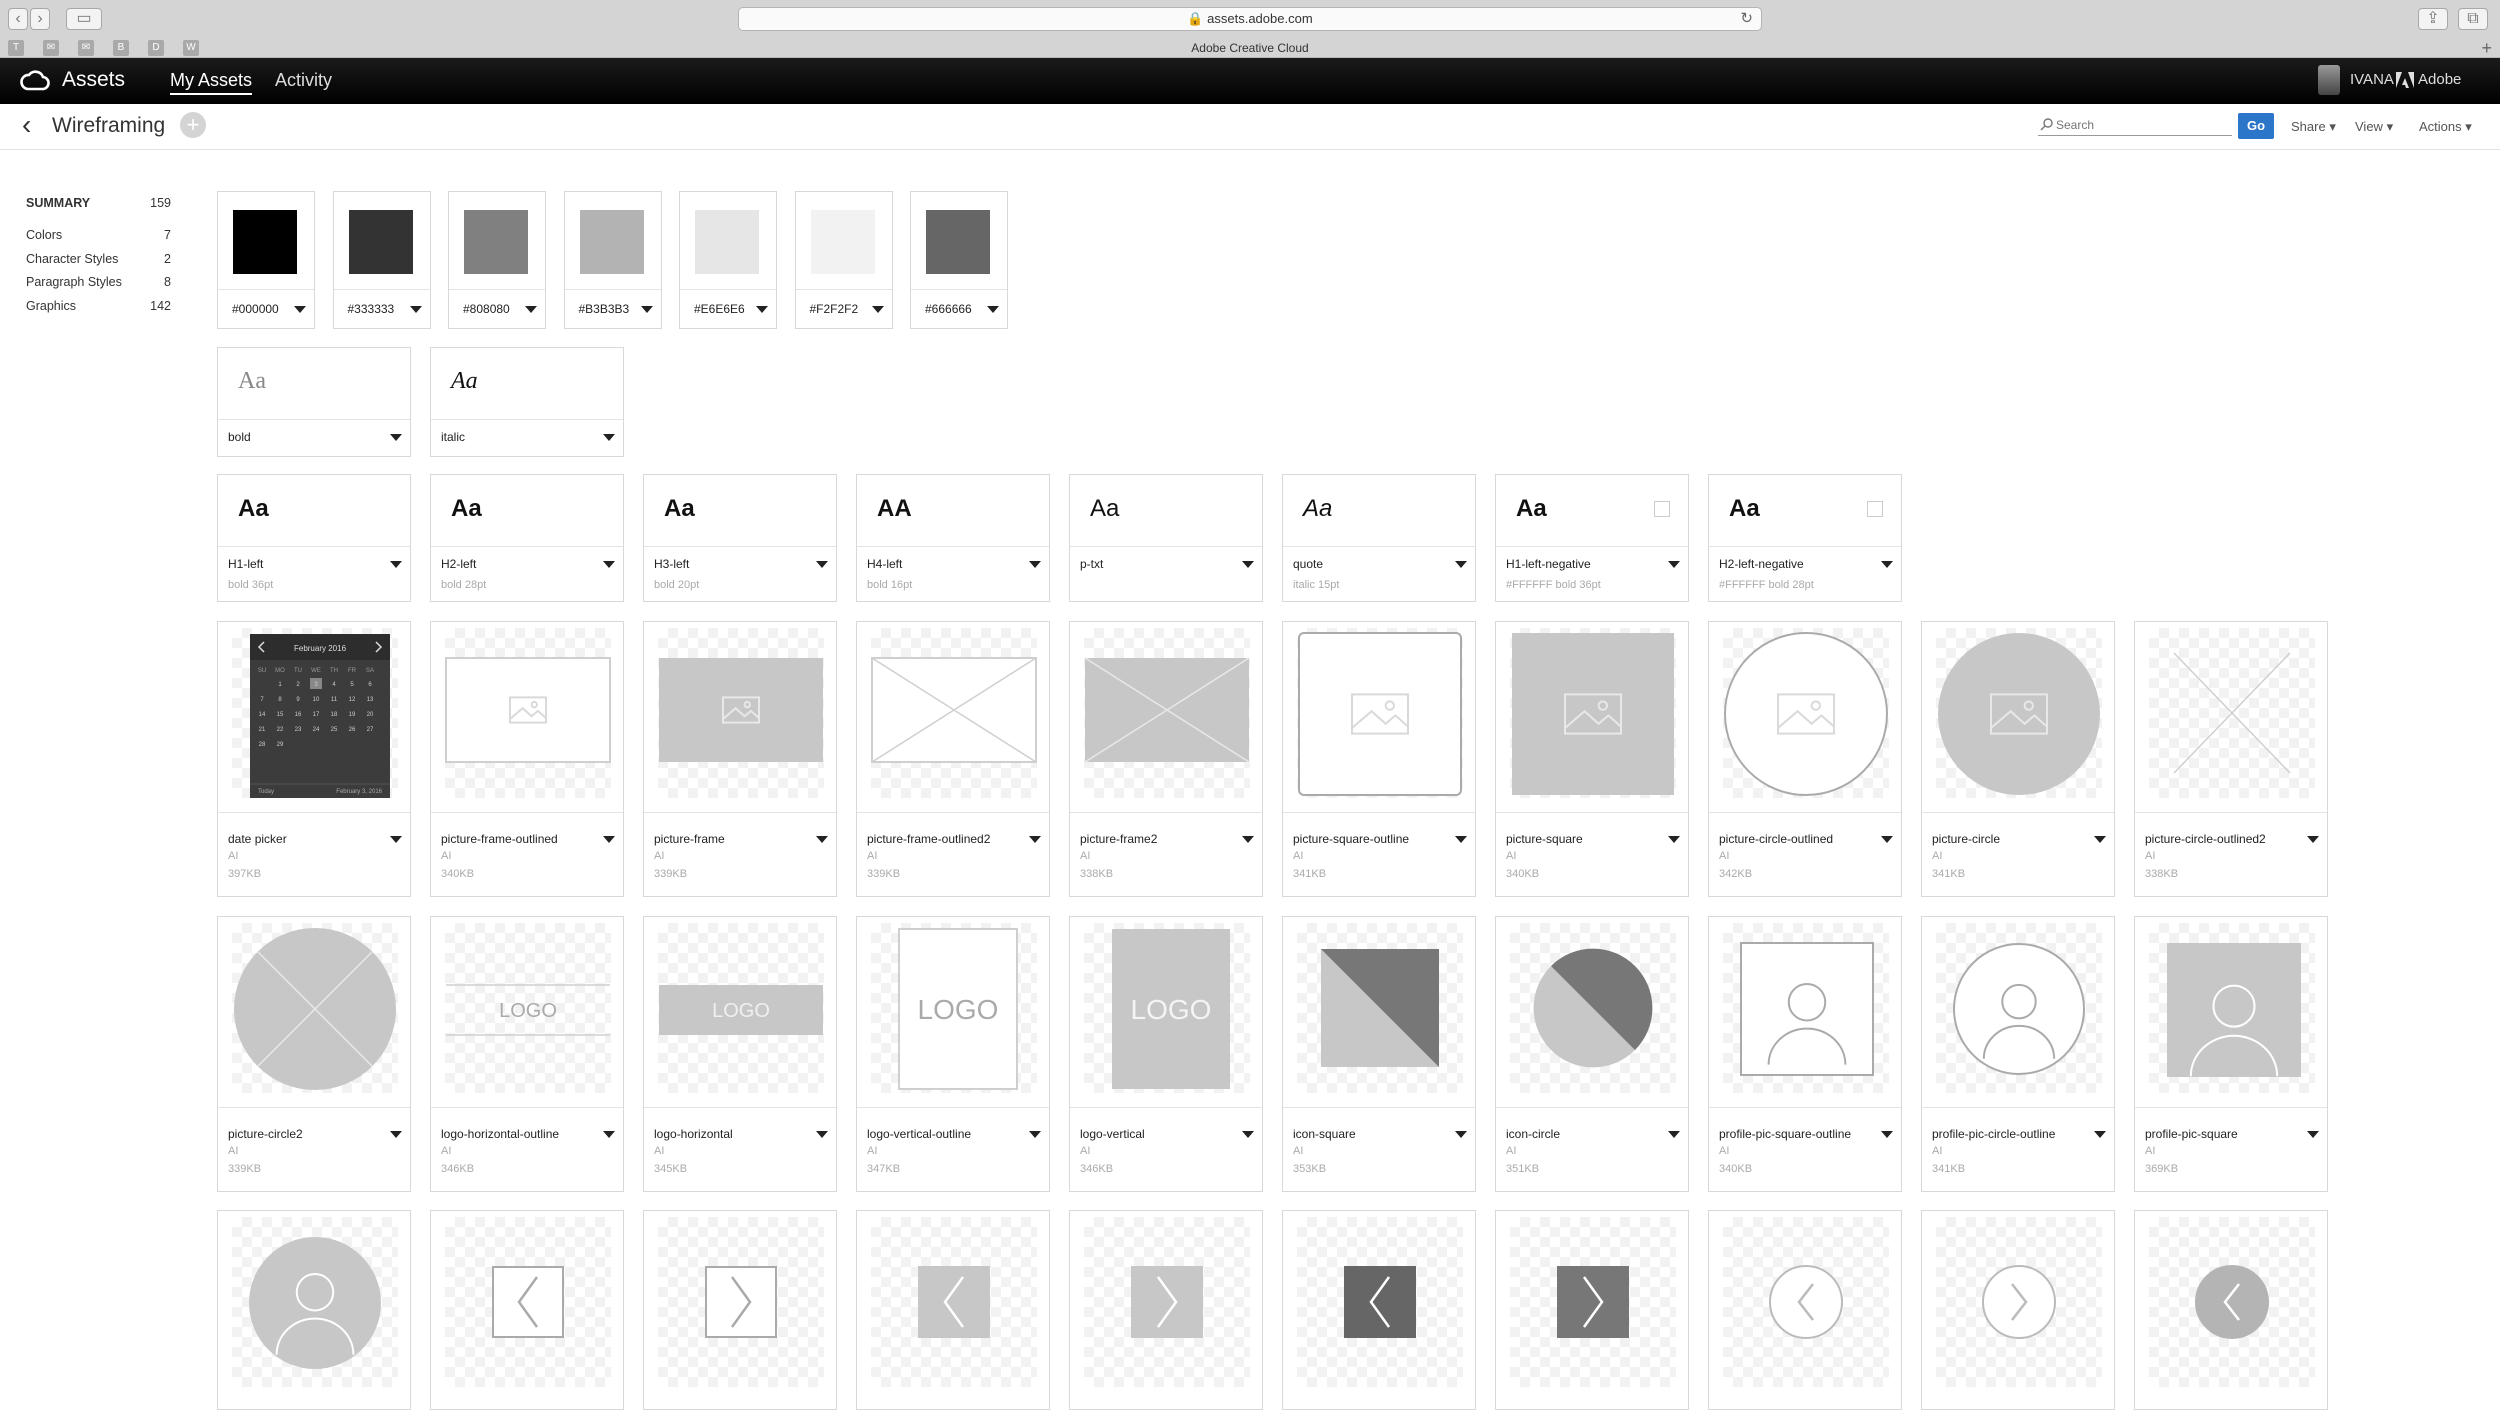 This screenshot has width=2500, height=1410. Describe the element at coordinates (497, 260) in the screenshot. I see `color-card: #808080` at that location.